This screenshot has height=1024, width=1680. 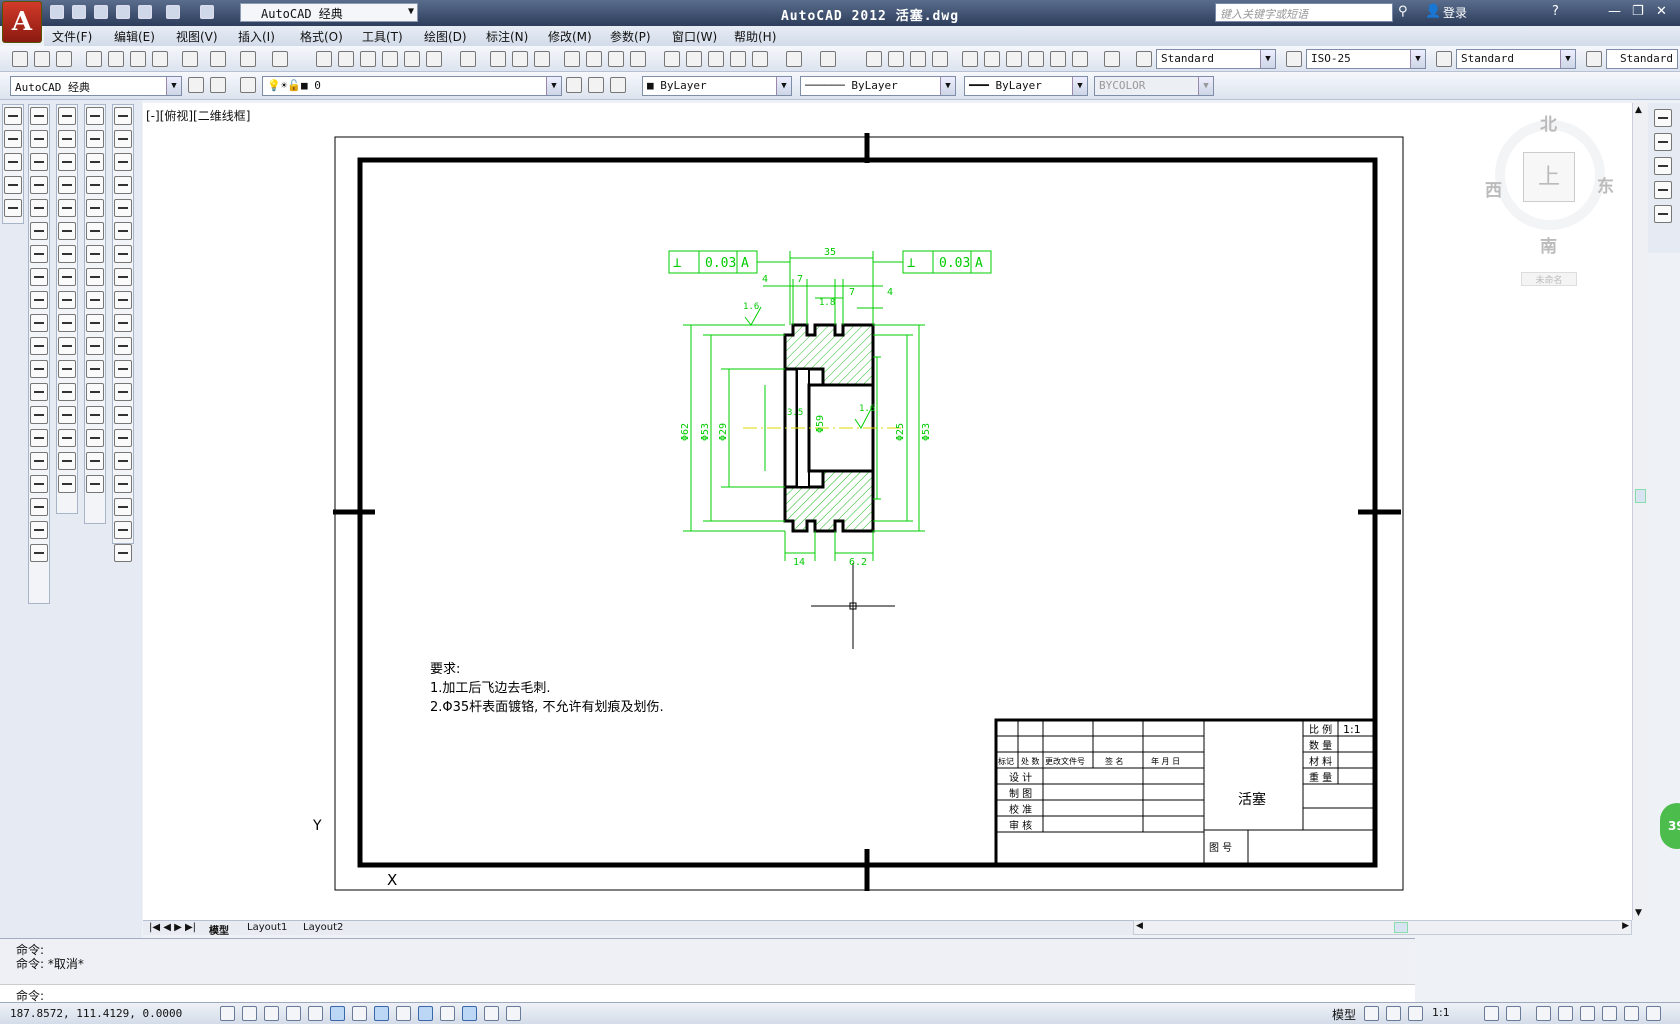 I want to click on compass-east: 东, so click(x=1605, y=184).